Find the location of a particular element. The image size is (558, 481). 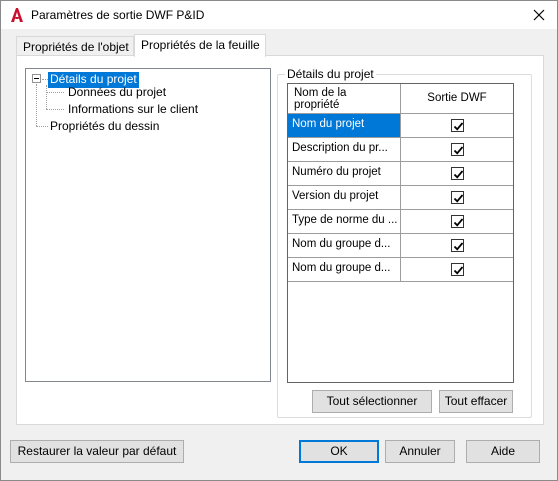

property-name-cell: Version du projet is located at coordinates (344, 197).